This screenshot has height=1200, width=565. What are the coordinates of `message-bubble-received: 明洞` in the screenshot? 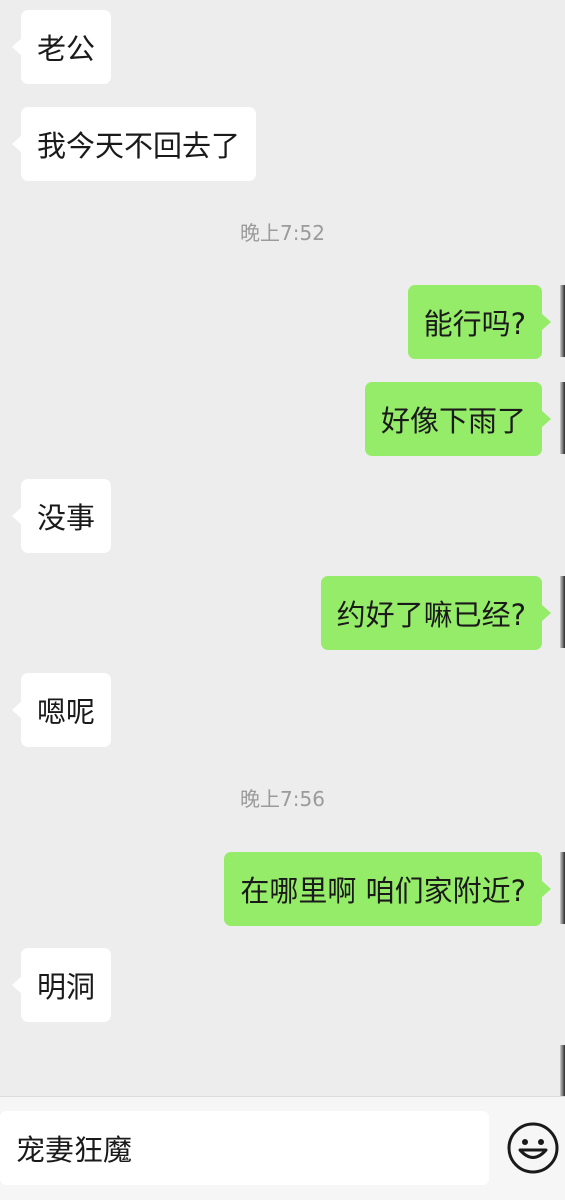 It's located at (61, 985).